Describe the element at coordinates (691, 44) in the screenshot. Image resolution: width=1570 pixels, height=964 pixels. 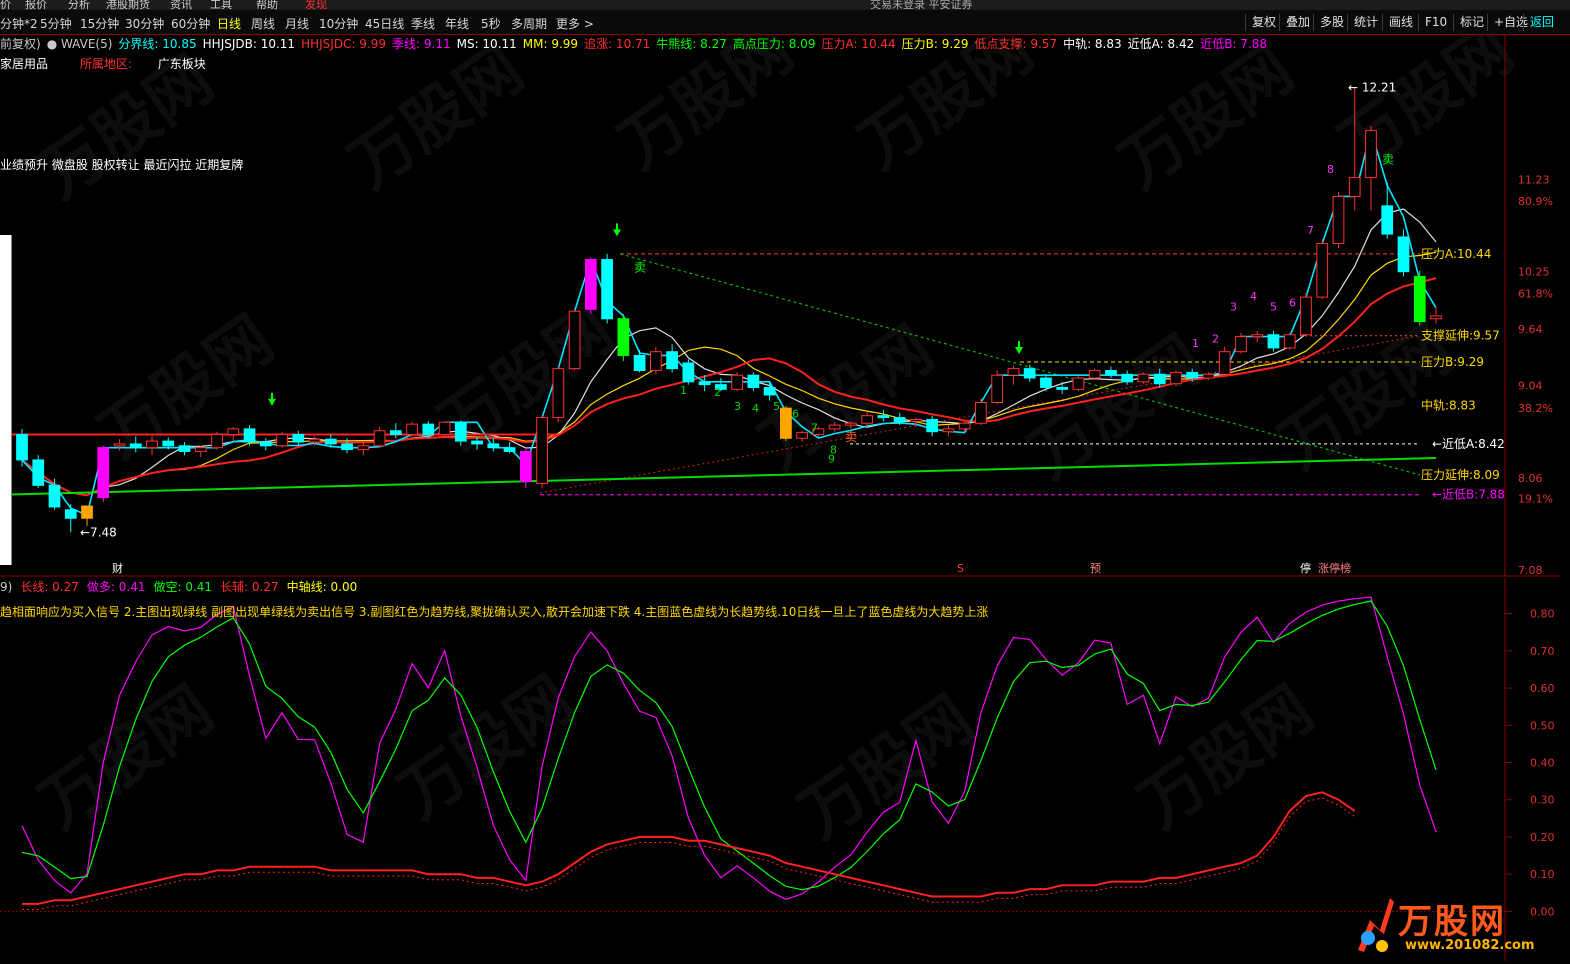
I see `info-item-9: 牛熊线: 8.27` at that location.